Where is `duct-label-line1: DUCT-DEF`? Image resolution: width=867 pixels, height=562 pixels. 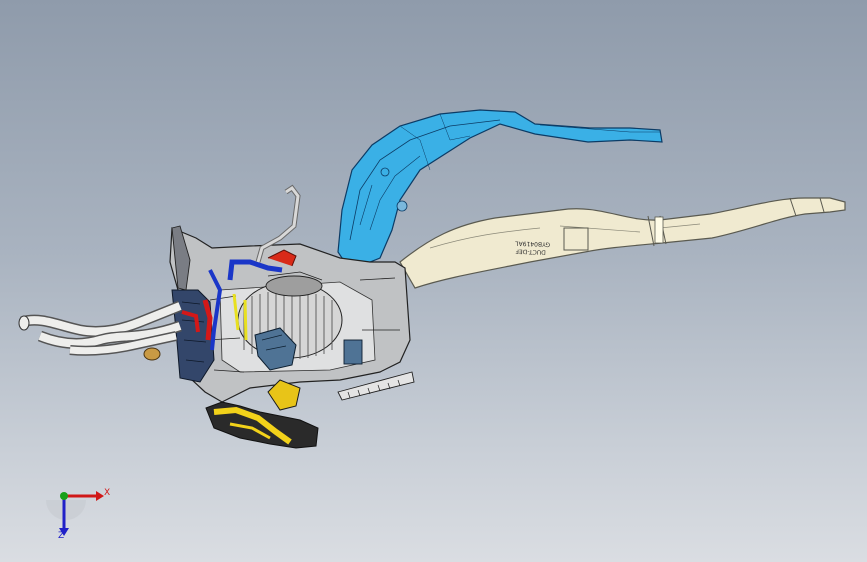
duct-label-line1: DUCT-DEF is located at coordinates (530, 251).